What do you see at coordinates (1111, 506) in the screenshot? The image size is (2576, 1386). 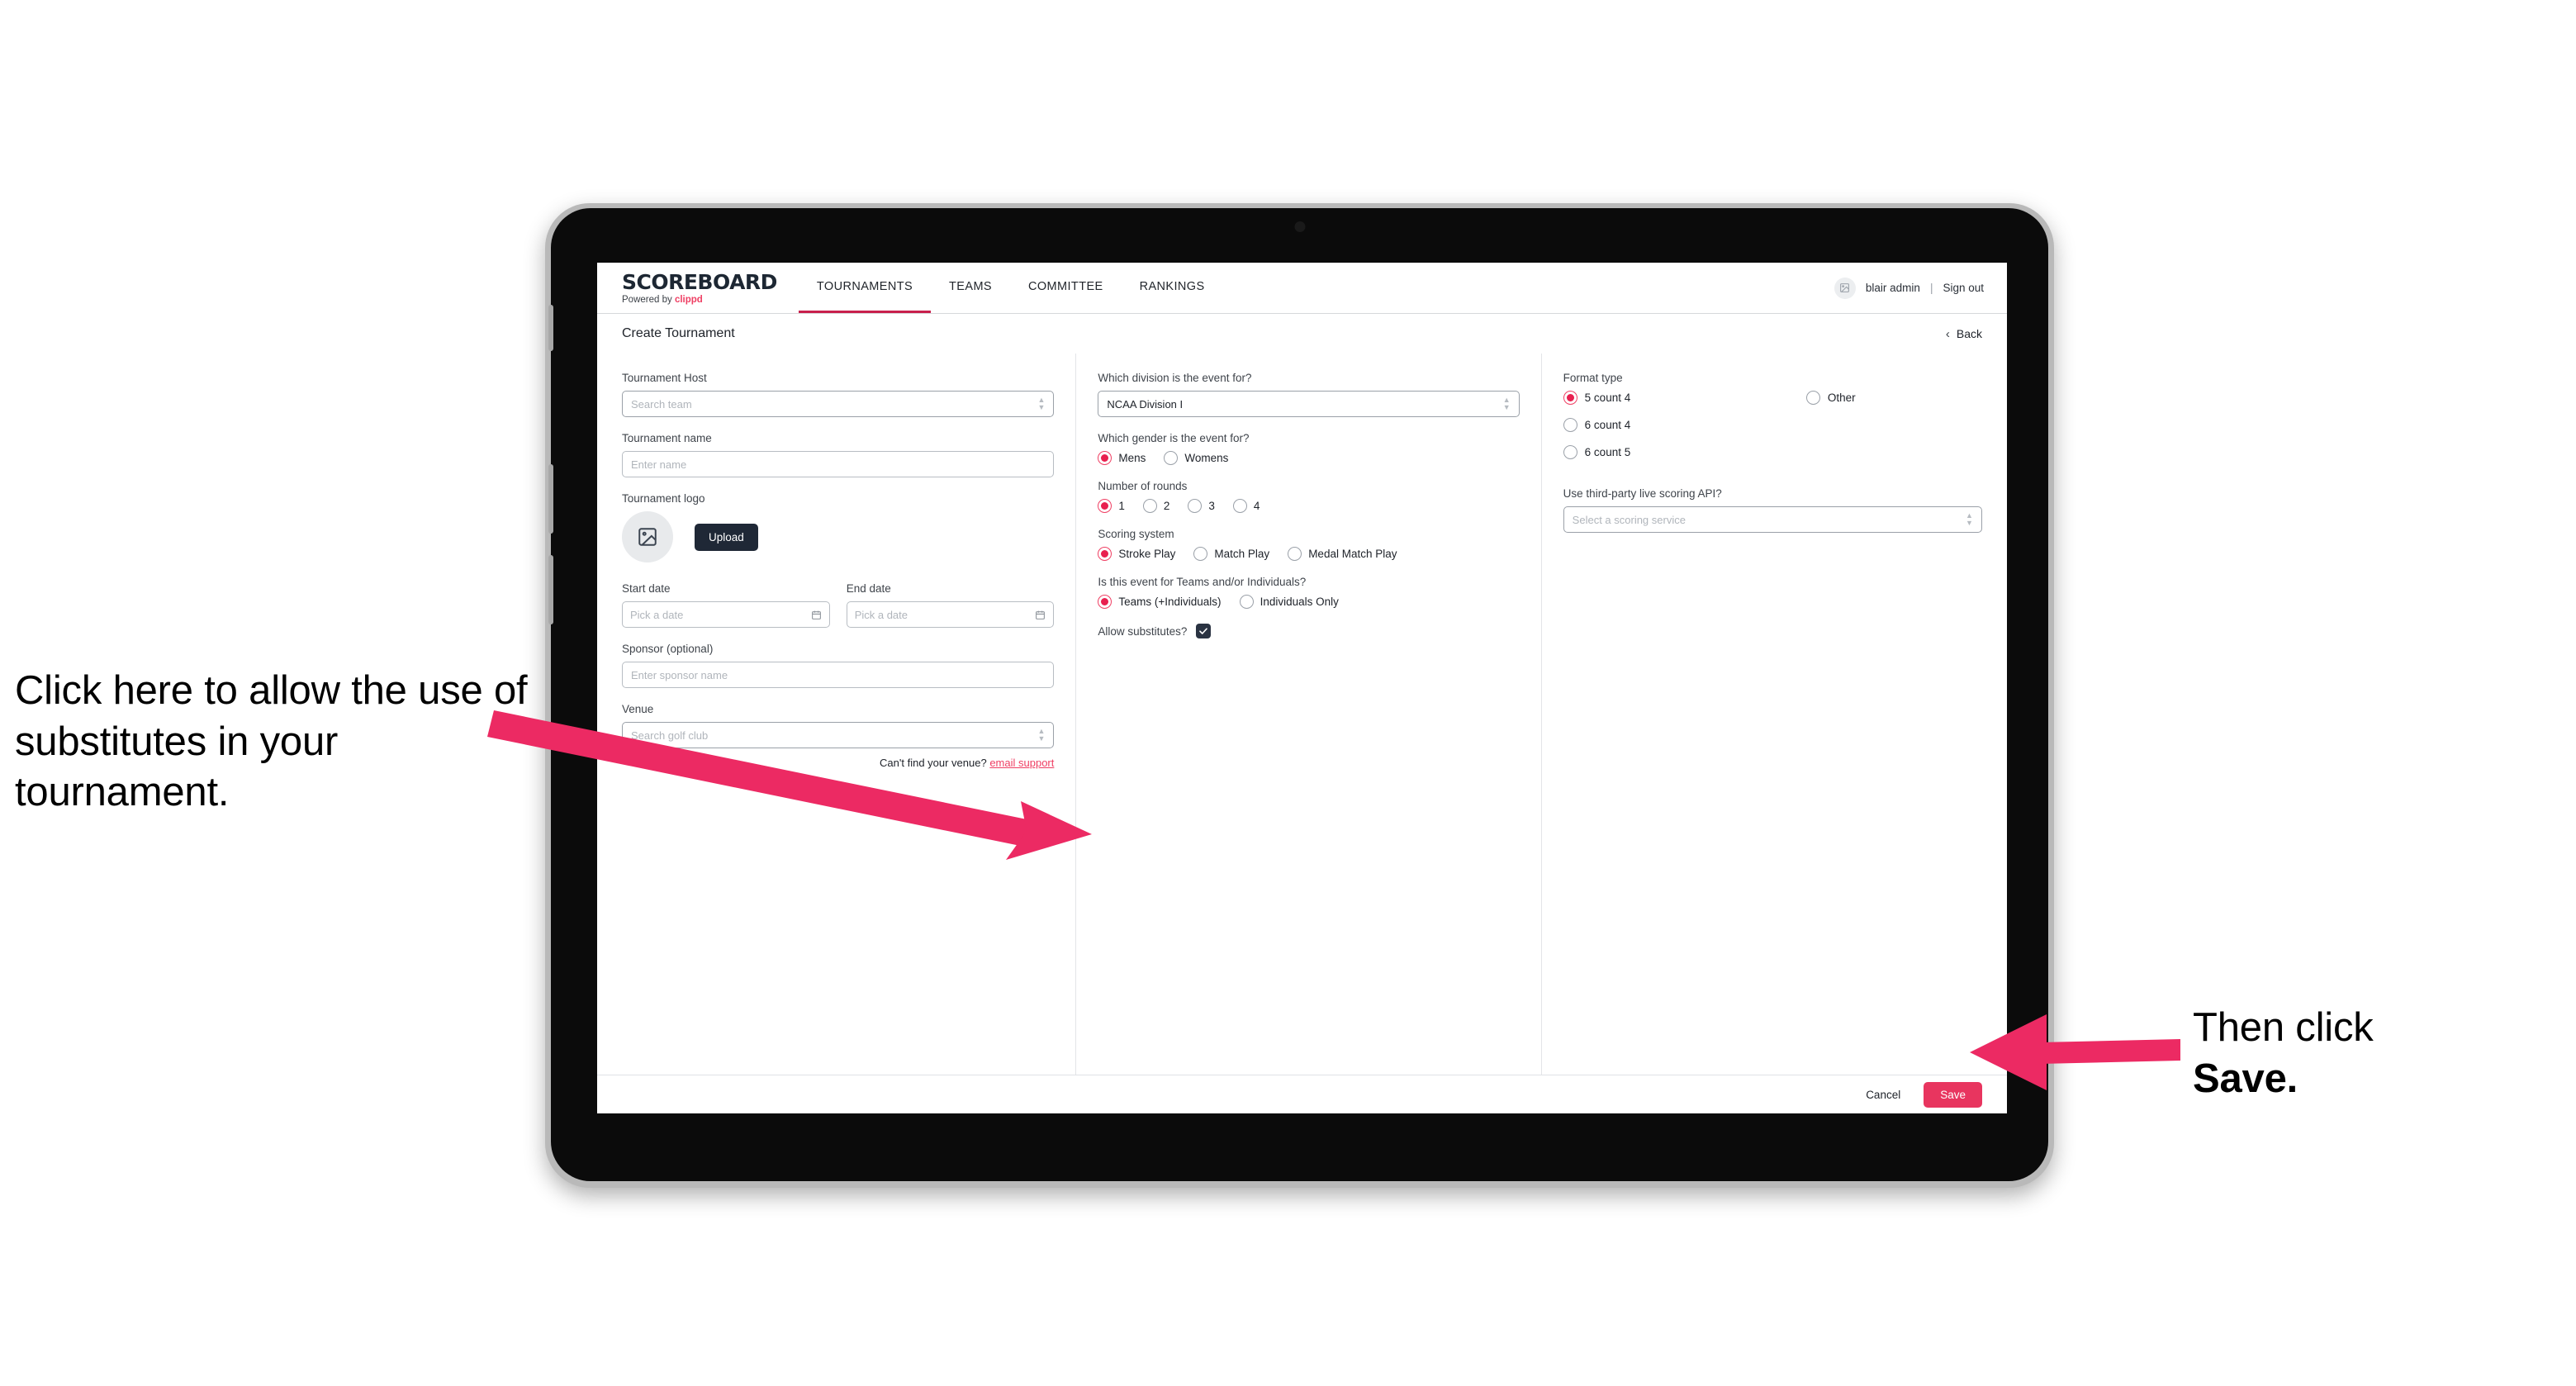 I see `radio-rounds-1: 1` at bounding box center [1111, 506].